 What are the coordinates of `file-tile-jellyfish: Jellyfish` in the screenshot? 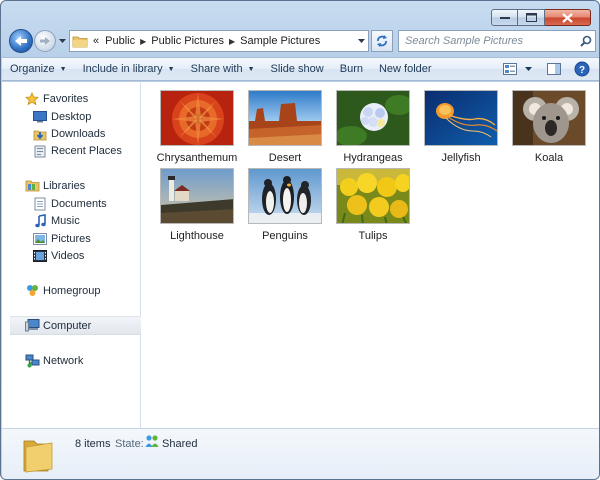 It's located at (461, 129).